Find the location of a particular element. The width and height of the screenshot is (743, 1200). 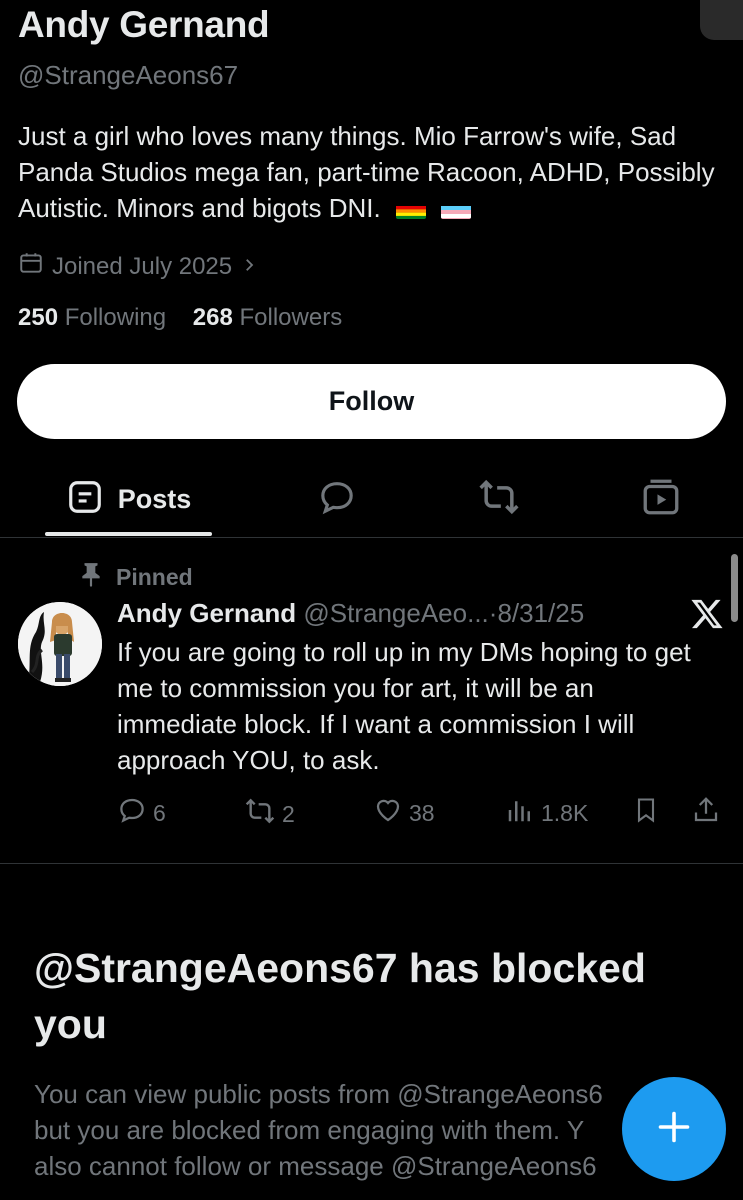

calendar-icon is located at coordinates (31, 266).